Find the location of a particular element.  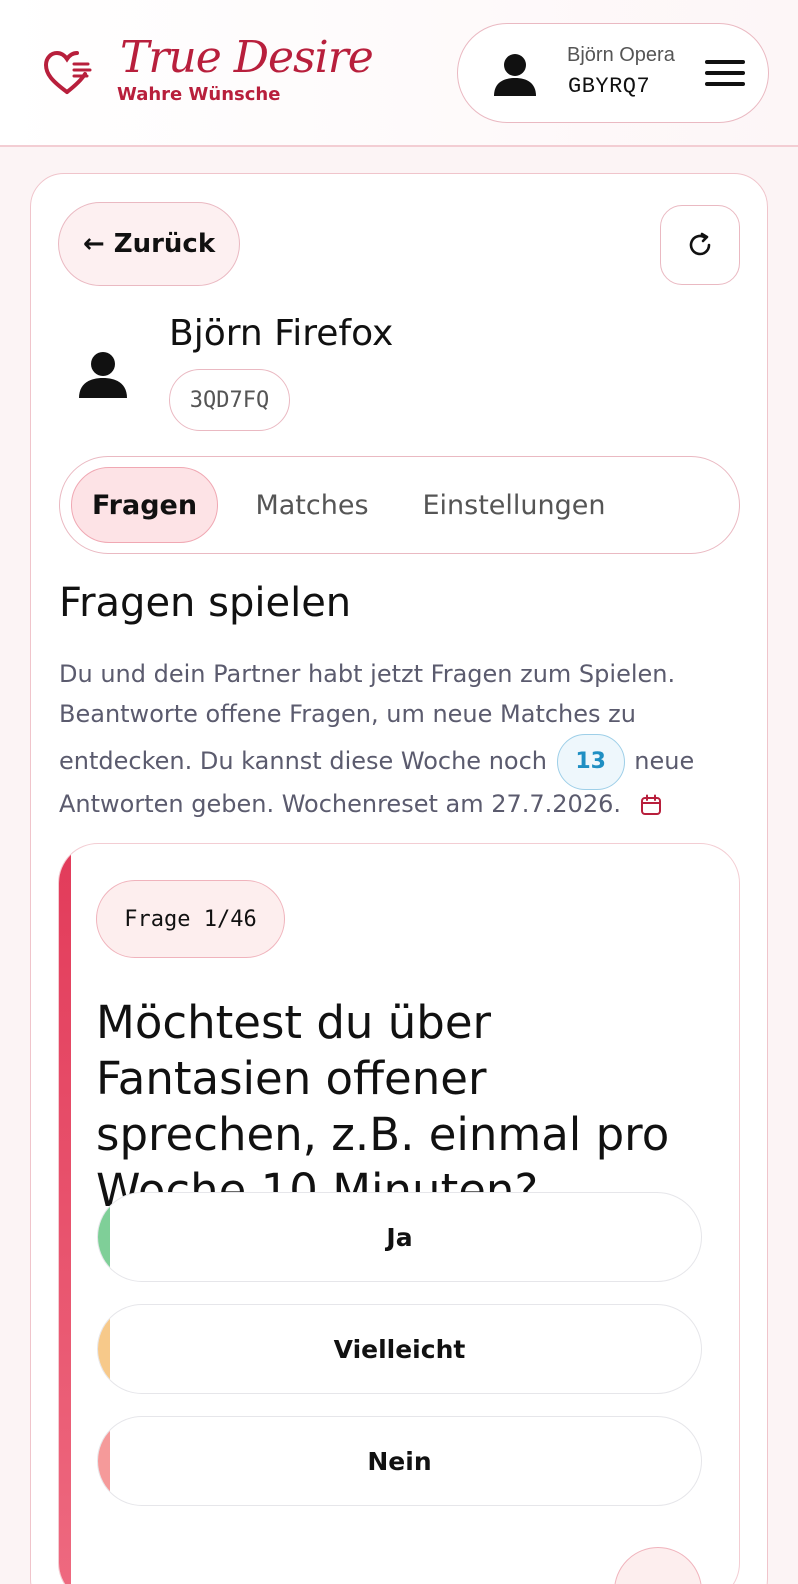

user-icon is located at coordinates (515, 75).